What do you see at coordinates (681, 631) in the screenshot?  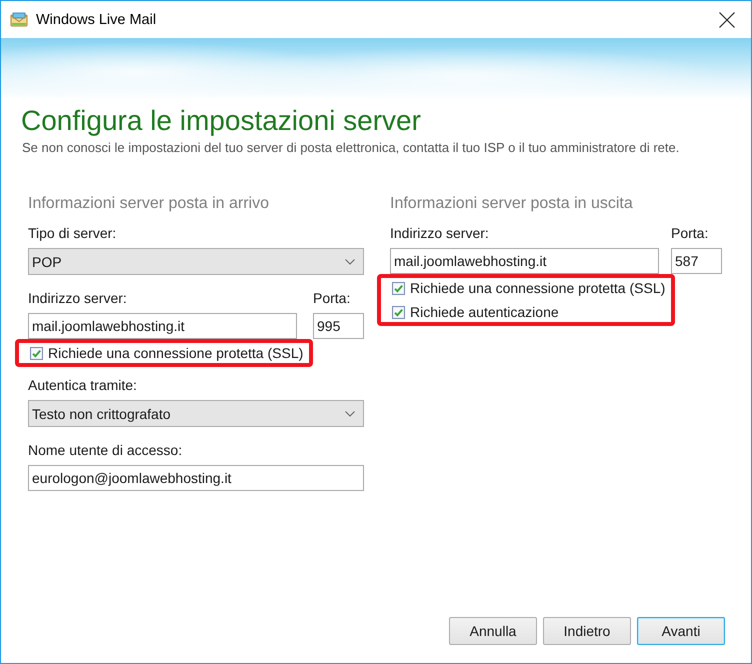 I see `dialog-button: Avanti` at bounding box center [681, 631].